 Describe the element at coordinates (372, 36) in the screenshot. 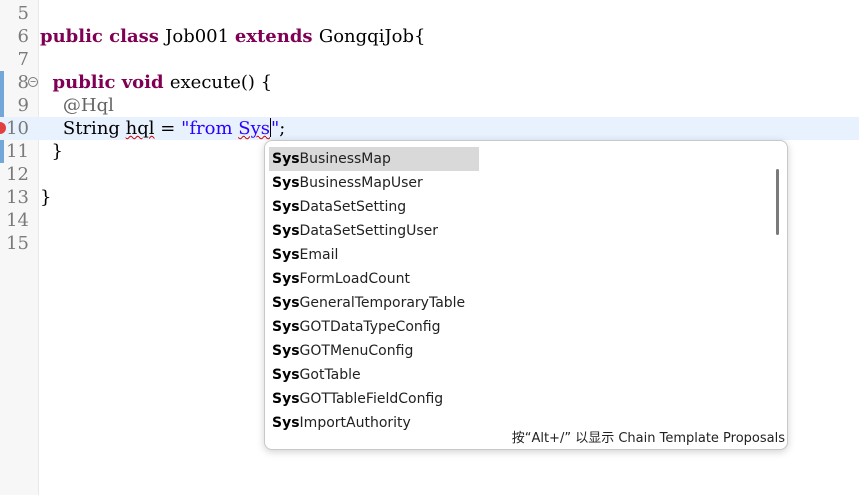

I see `code-token: GongqiJob{` at that location.